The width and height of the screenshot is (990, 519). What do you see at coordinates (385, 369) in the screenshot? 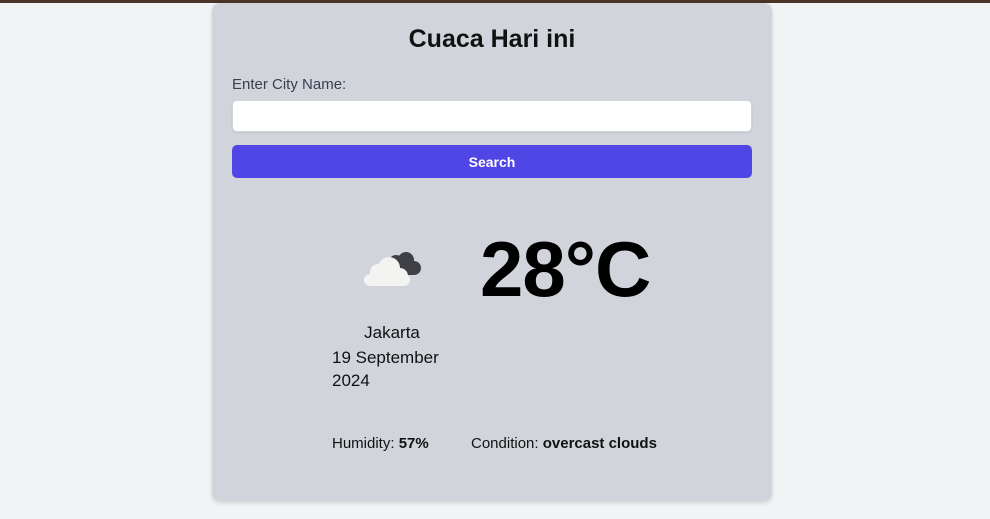
I see `current-date: 19 September 2024` at bounding box center [385, 369].